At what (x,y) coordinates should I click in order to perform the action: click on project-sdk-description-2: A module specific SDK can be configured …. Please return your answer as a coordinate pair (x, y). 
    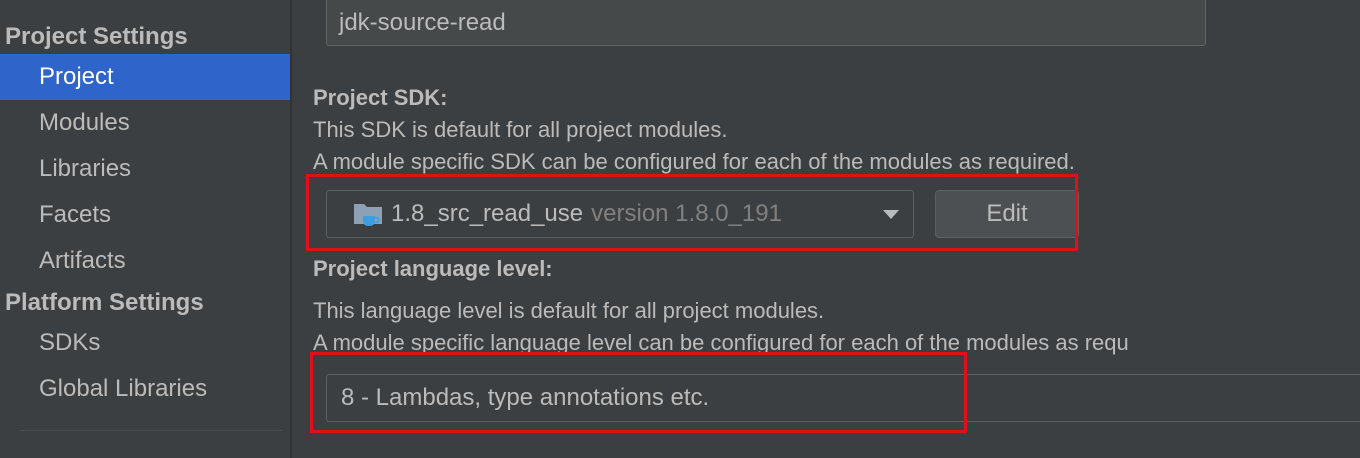
    Looking at the image, I should click on (694, 161).